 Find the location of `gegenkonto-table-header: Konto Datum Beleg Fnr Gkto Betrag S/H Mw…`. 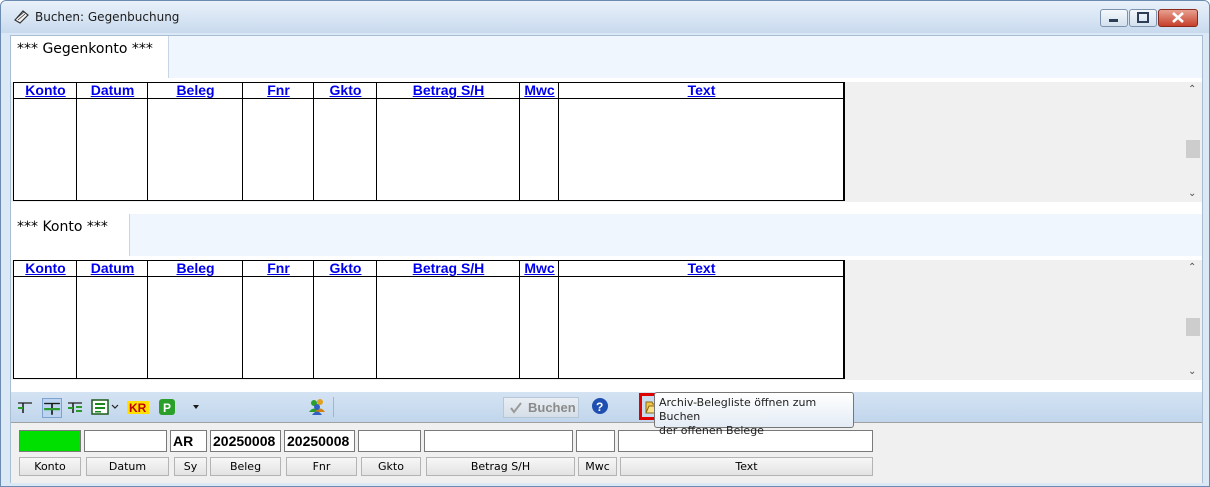

gegenkonto-table-header: Konto Datum Beleg Fnr Gkto Betrag S/H Mw… is located at coordinates (429, 91).